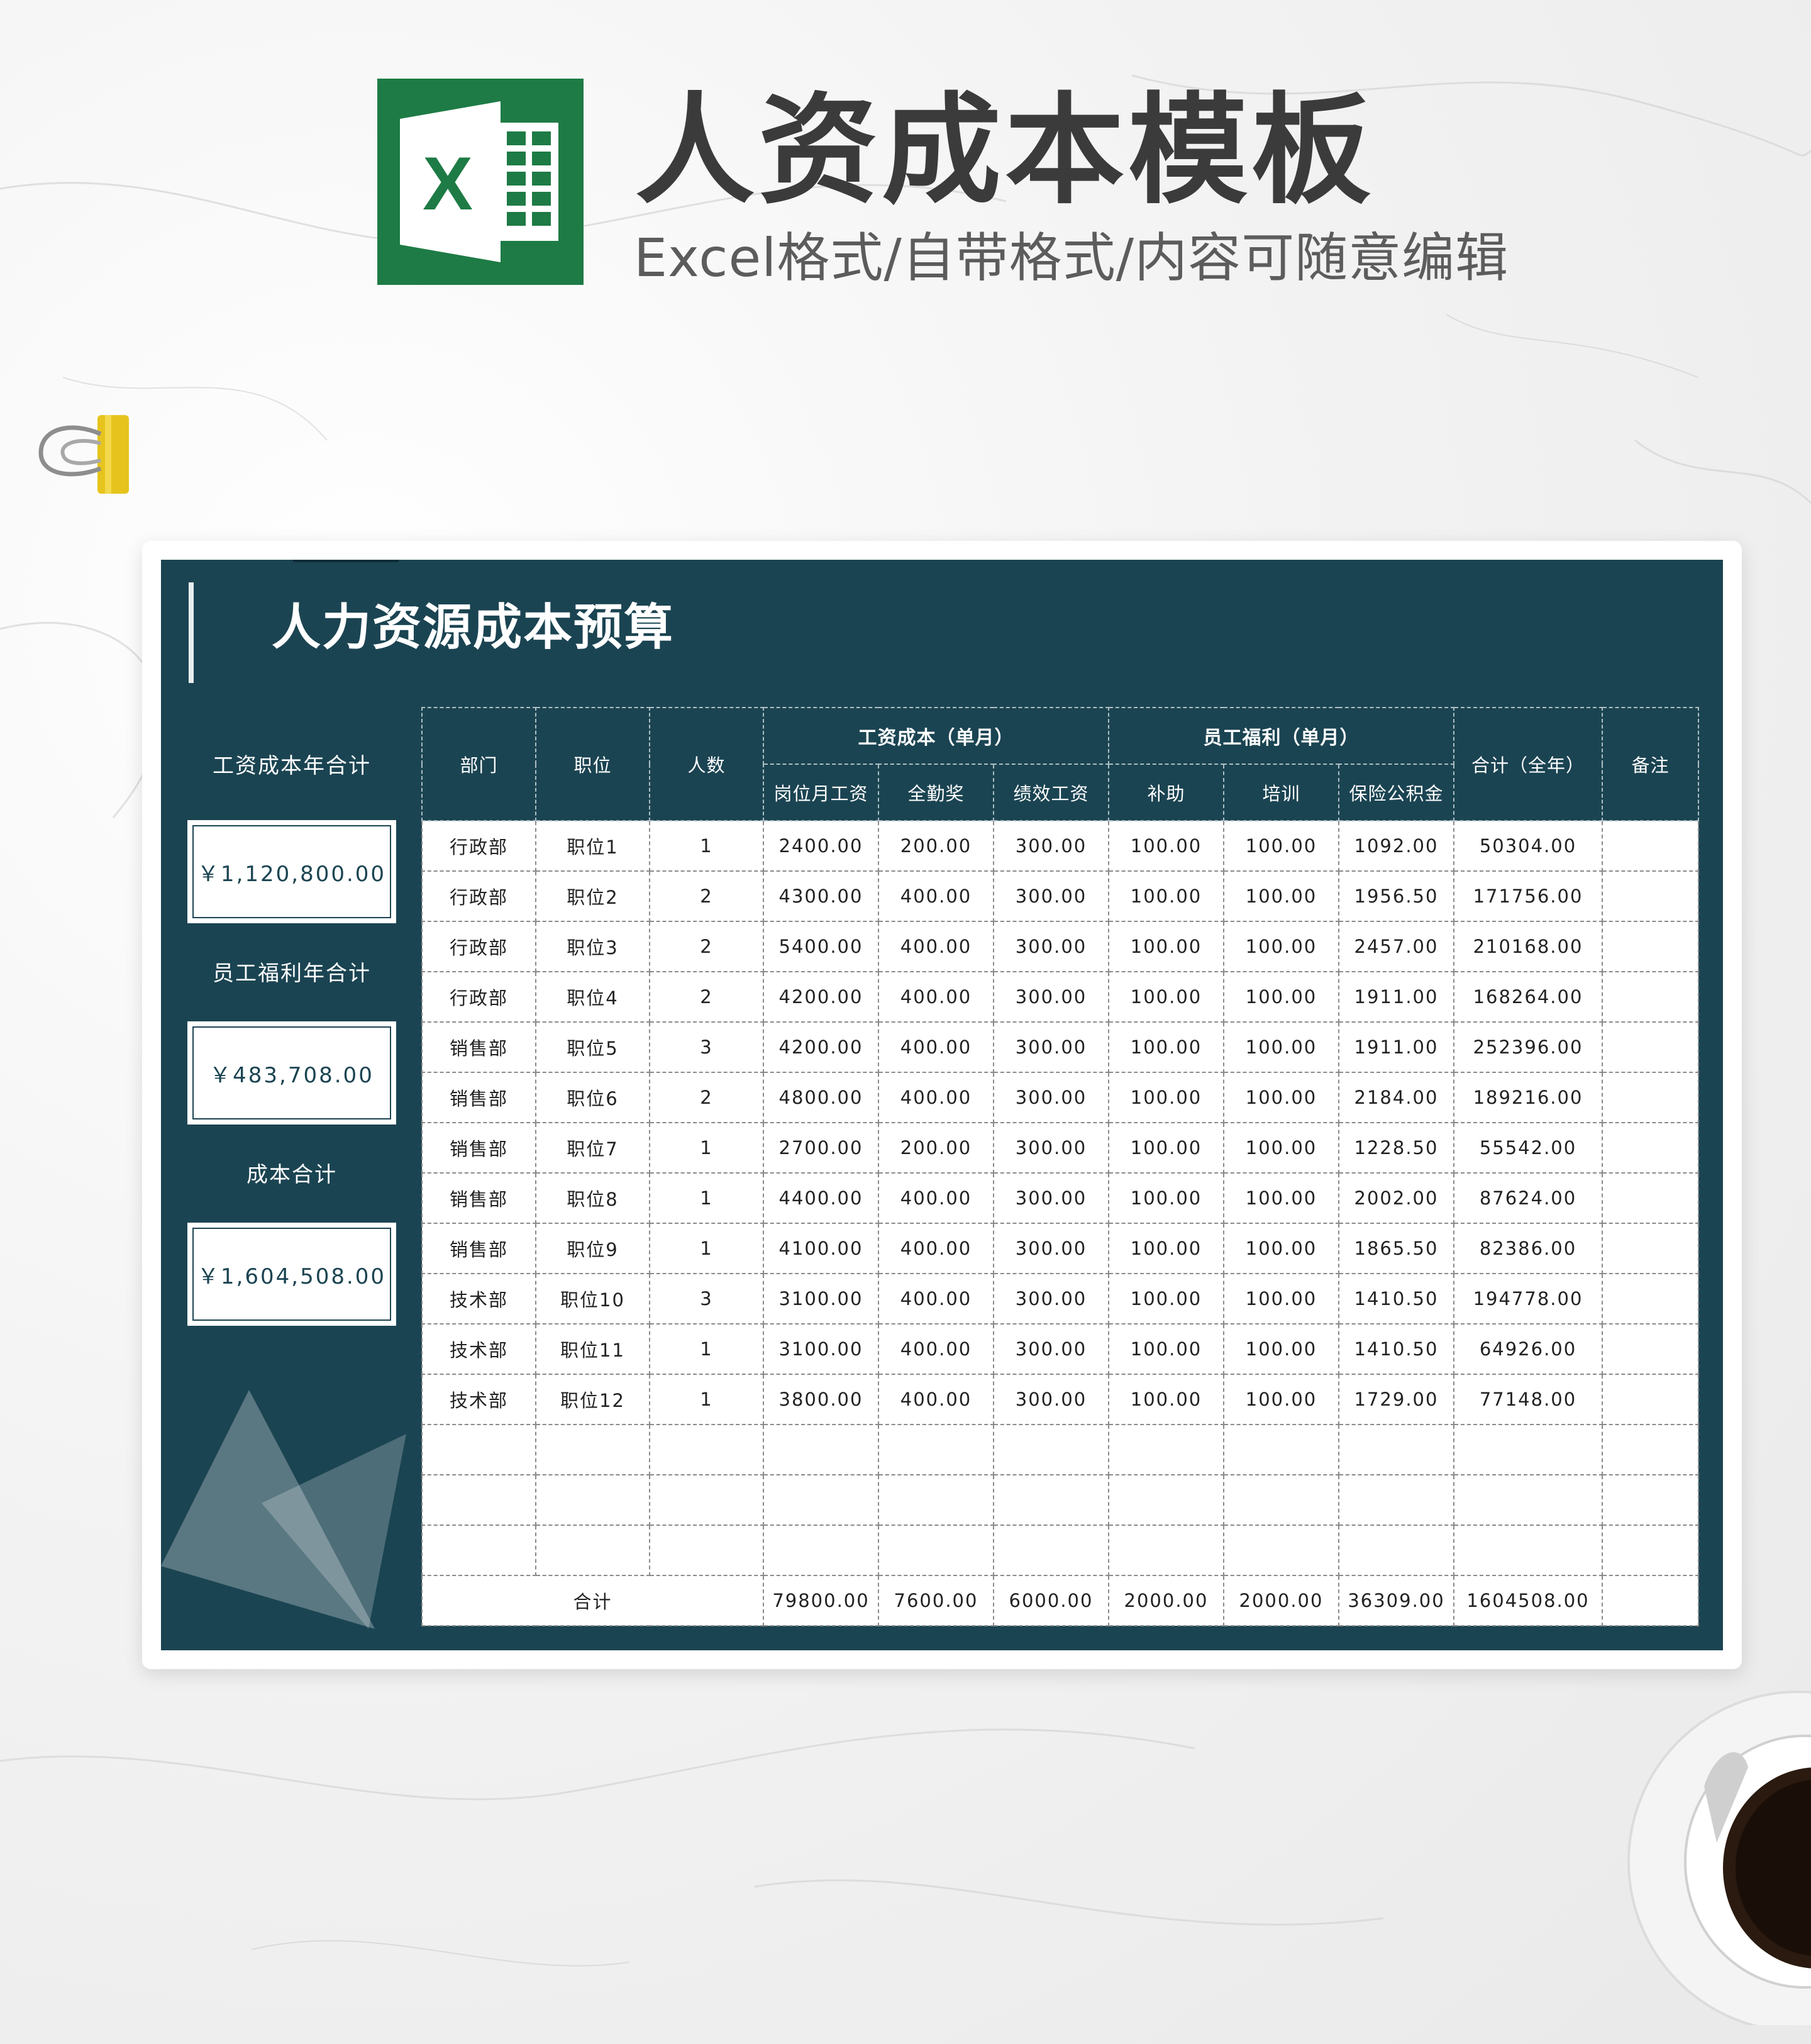 The image size is (1811, 2044). Describe the element at coordinates (707, 946) in the screenshot. I see `table-cell: 2` at that location.